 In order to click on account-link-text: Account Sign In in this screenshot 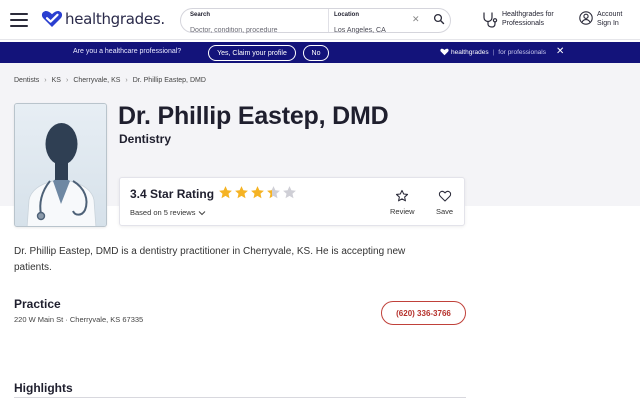, I will do `click(610, 19)`.